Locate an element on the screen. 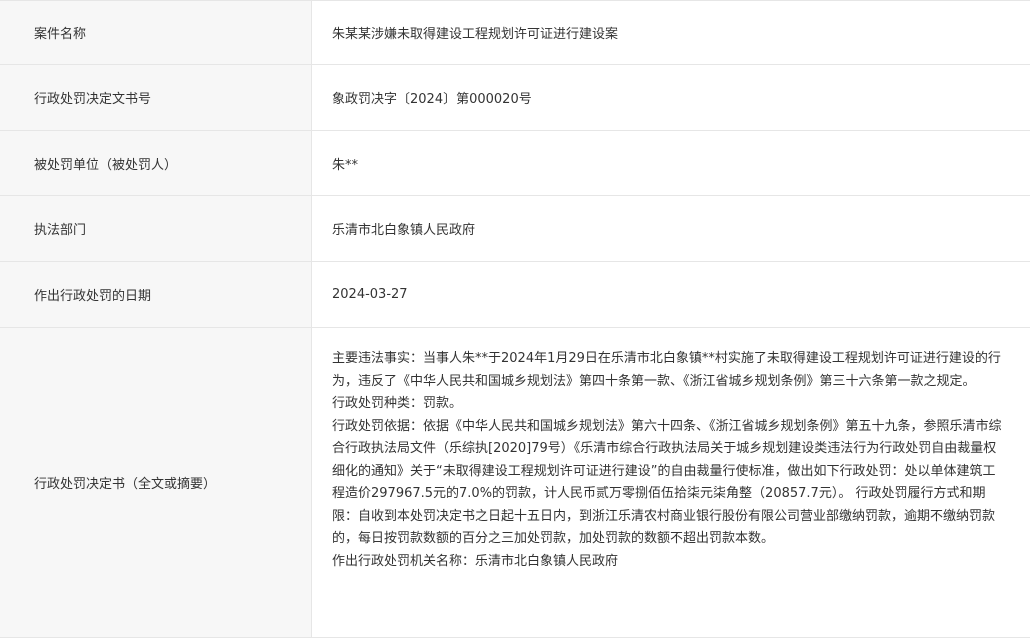 This screenshot has width=1030, height=638. value-case-name: 朱某某涉嫌未取得建设工程规划许可证进行建设案 is located at coordinates (475, 34).